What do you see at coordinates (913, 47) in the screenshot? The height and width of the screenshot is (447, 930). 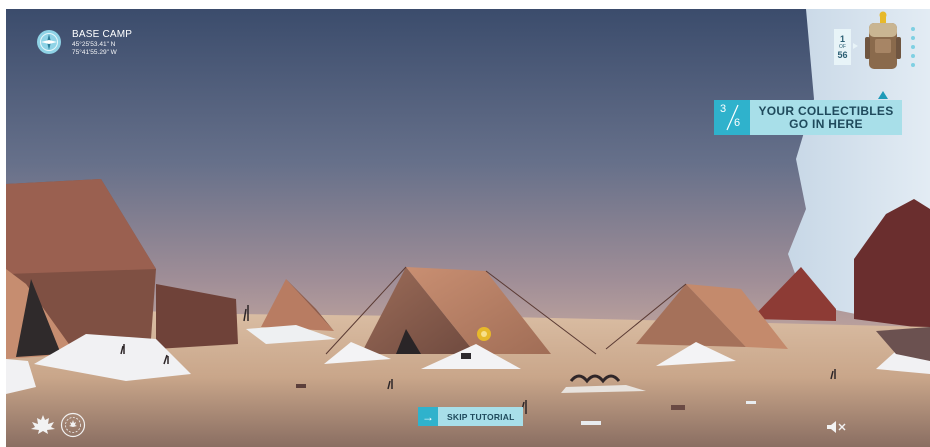 I see `menu-dots-icon` at bounding box center [913, 47].